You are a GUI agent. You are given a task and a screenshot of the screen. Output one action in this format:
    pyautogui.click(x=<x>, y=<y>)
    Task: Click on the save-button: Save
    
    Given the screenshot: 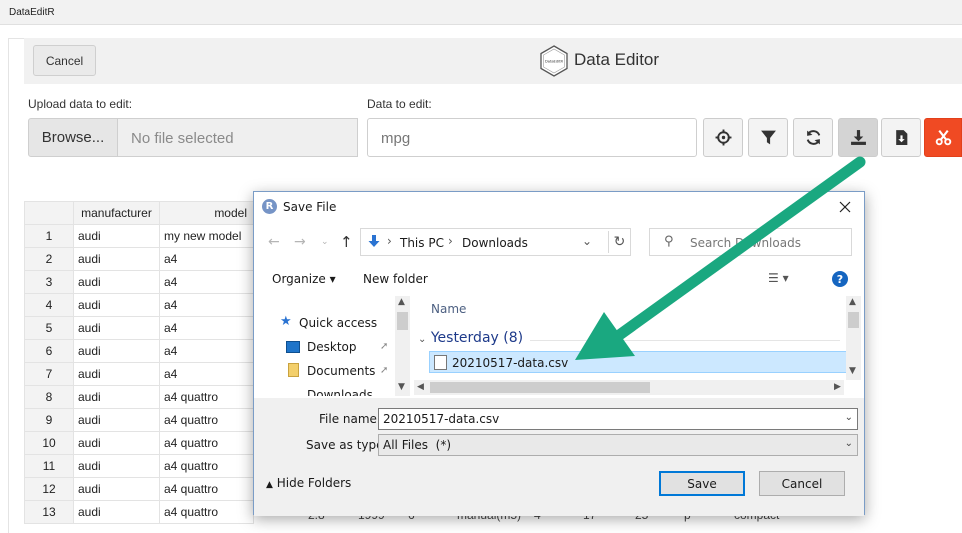 What is the action you would take?
    pyautogui.click(x=702, y=483)
    